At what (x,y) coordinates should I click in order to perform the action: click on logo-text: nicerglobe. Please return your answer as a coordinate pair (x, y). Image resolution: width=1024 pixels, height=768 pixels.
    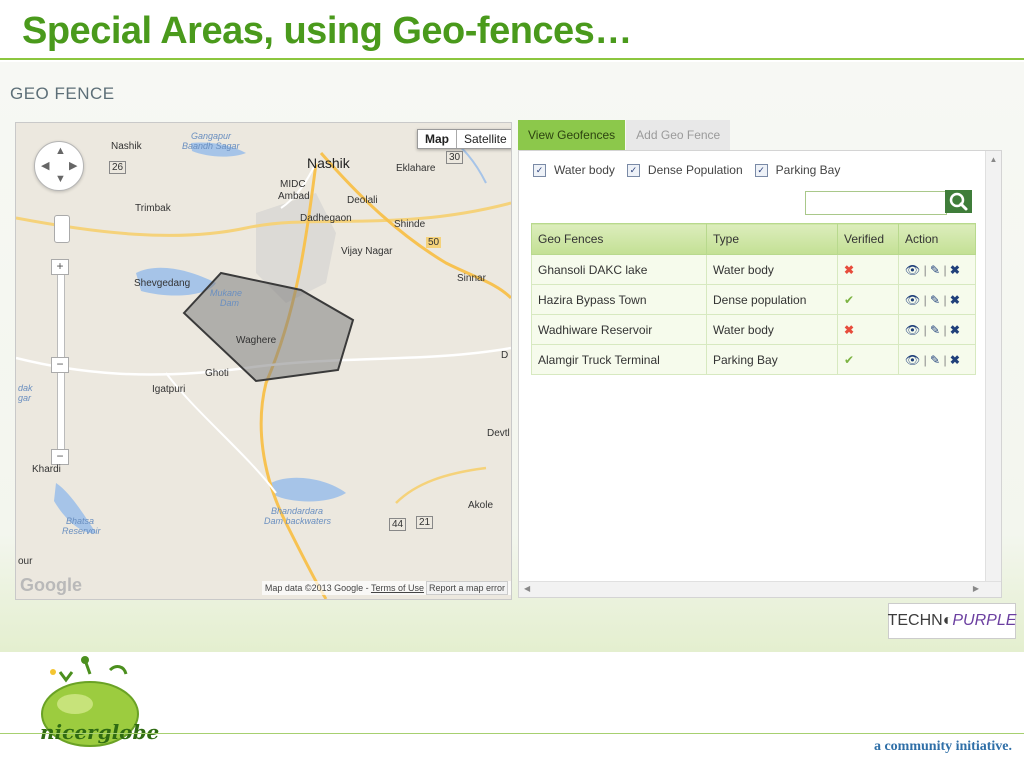
    Looking at the image, I should click on (100, 732).